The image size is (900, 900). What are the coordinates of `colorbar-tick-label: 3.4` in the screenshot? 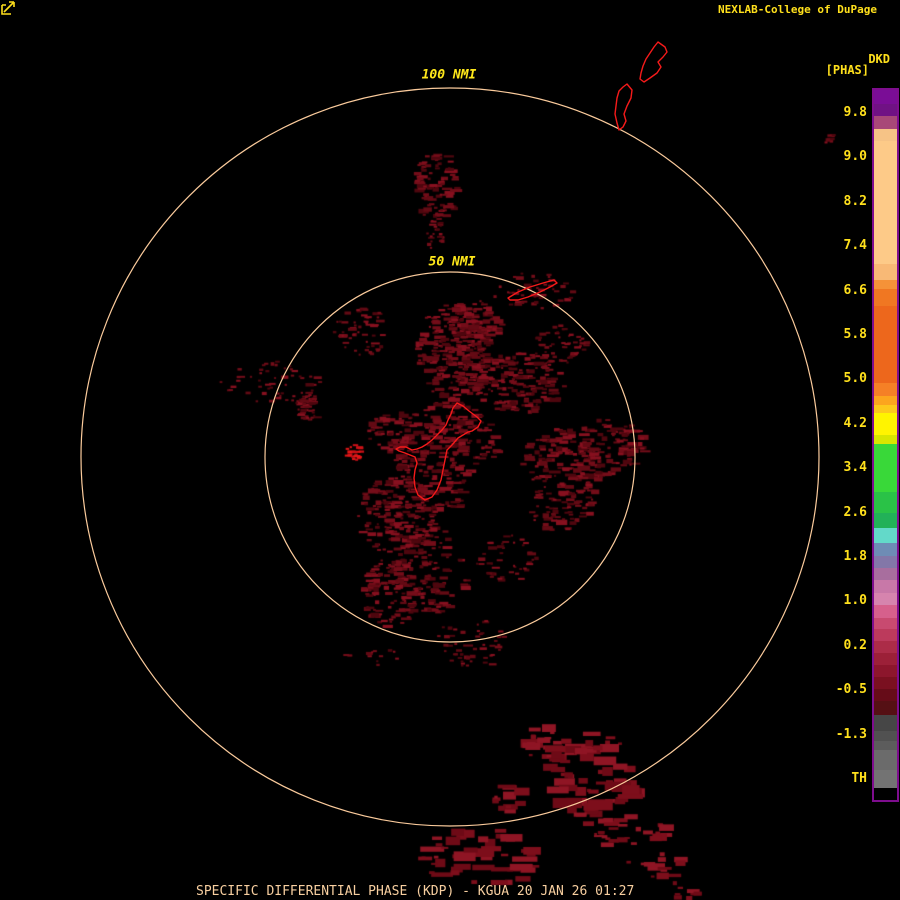 It's located at (855, 468).